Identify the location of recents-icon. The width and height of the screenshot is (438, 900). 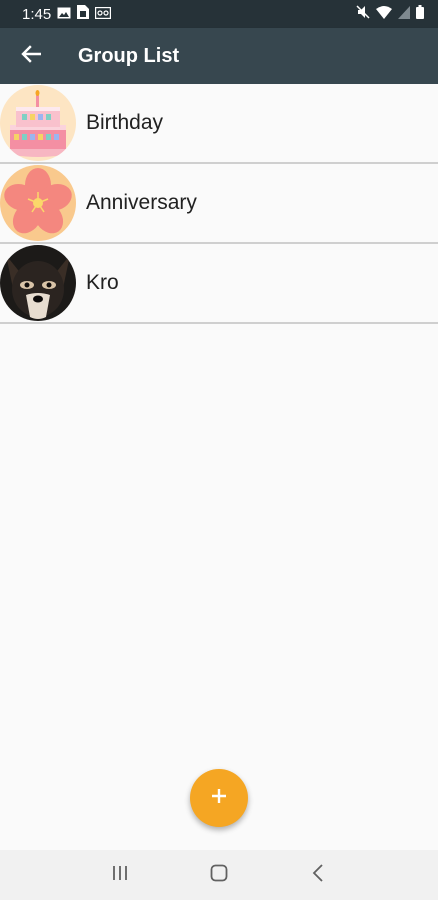
(120, 875).